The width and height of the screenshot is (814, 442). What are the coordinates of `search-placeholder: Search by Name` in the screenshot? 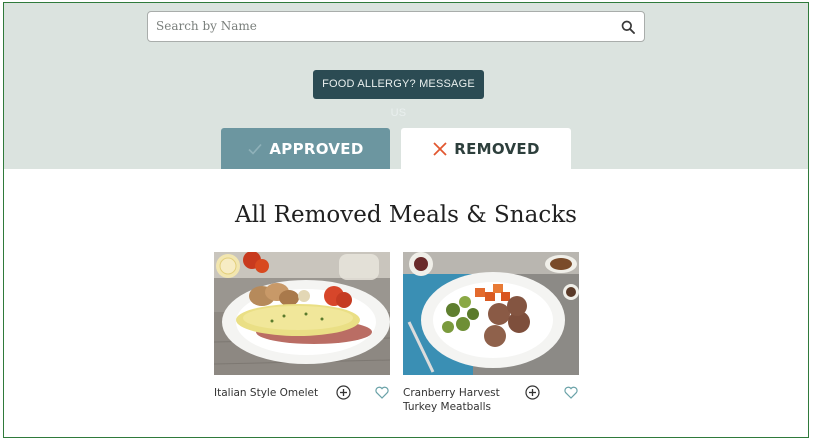 It's located at (206, 26).